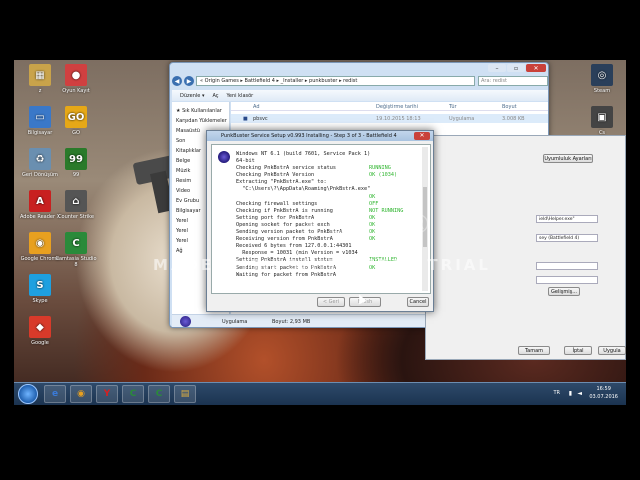  Describe the element at coordinates (603, 397) in the screenshot. I see `clock-date: 03.07.2016` at that location.